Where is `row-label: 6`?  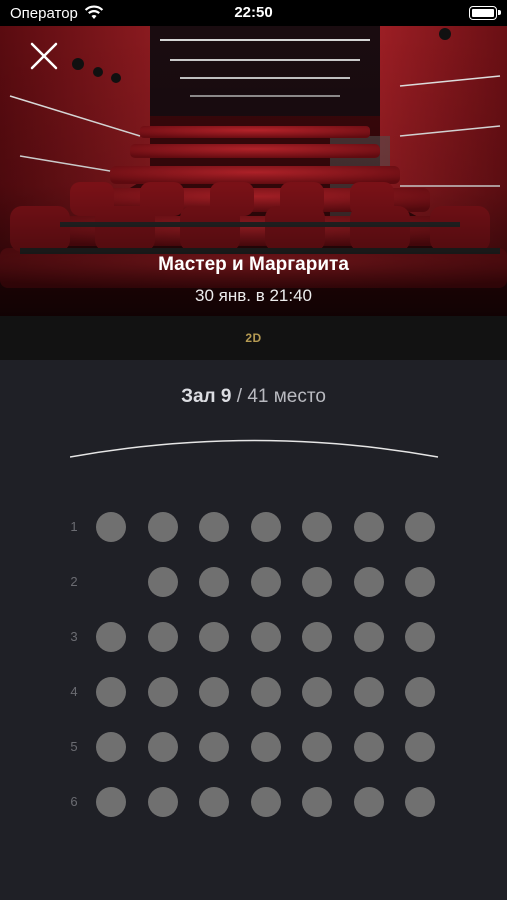
row-label: 6 is located at coordinates (74, 801).